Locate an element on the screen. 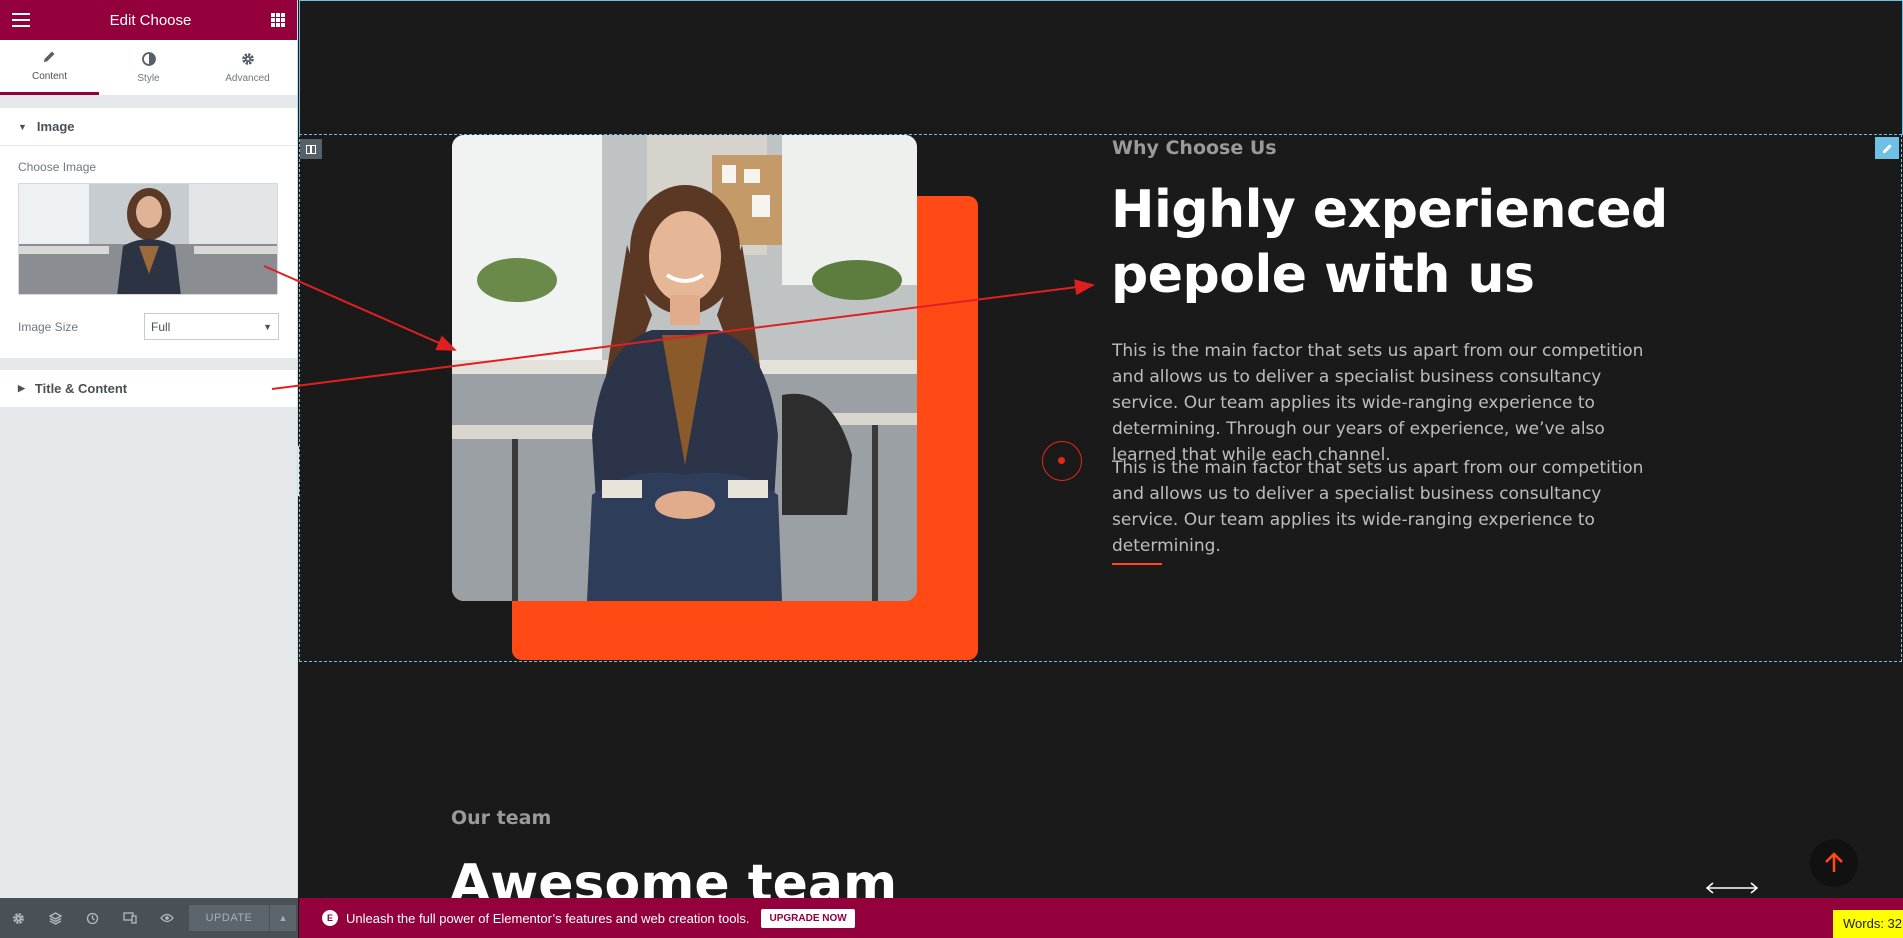 This screenshot has width=1903, height=938. update-button: UPDATE is located at coordinates (229, 918).